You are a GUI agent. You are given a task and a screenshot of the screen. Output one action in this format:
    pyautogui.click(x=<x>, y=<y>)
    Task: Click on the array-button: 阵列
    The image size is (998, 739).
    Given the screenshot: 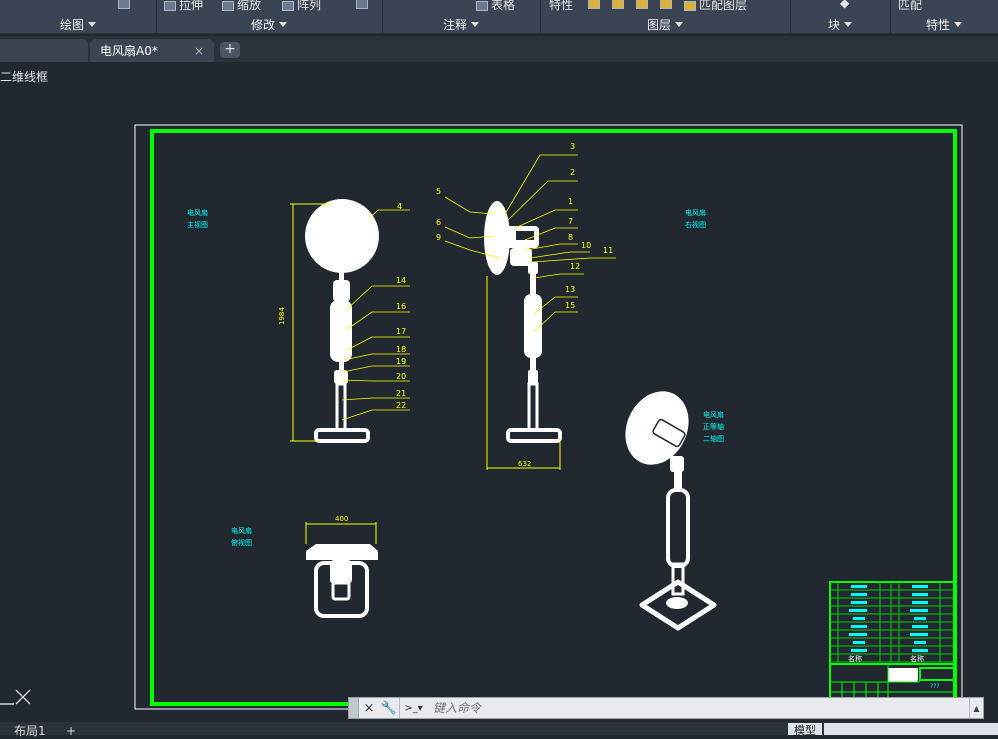 What is the action you would take?
    pyautogui.click(x=301, y=6)
    